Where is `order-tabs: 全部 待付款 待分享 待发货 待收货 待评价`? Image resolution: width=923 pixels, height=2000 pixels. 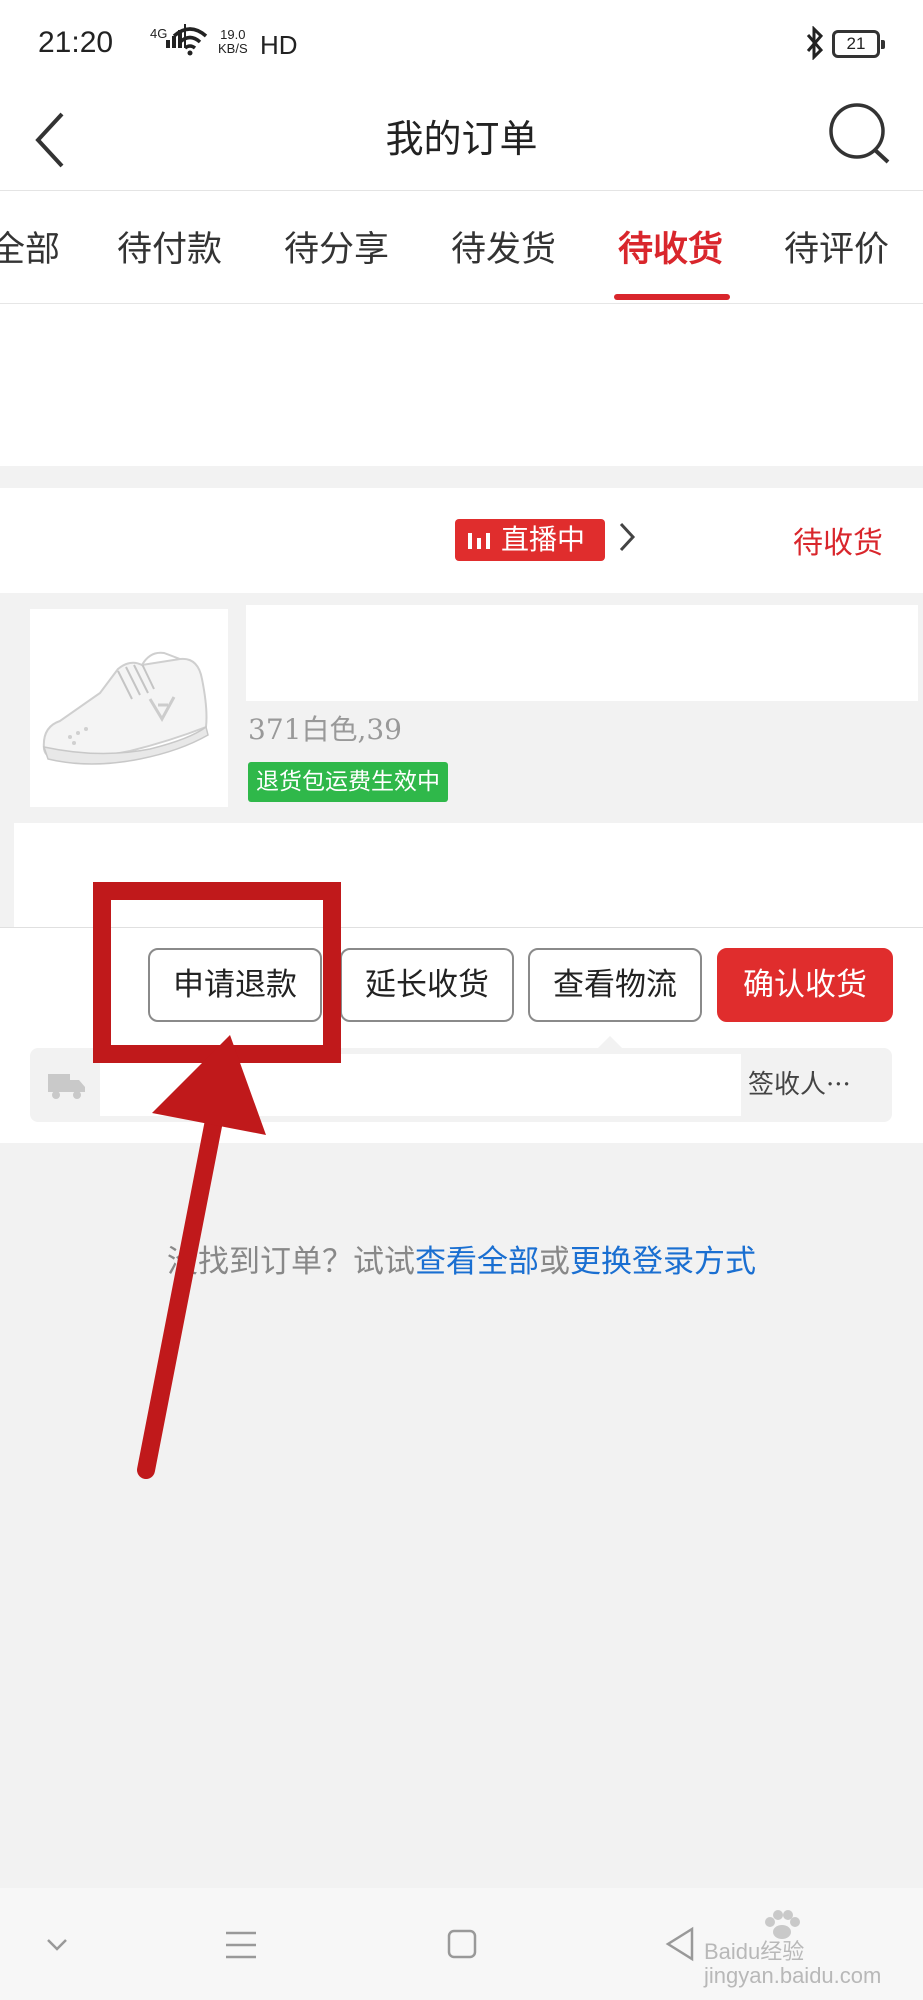 order-tabs: 全部 待付款 待分享 待发货 待收货 待评价 is located at coordinates (461, 247).